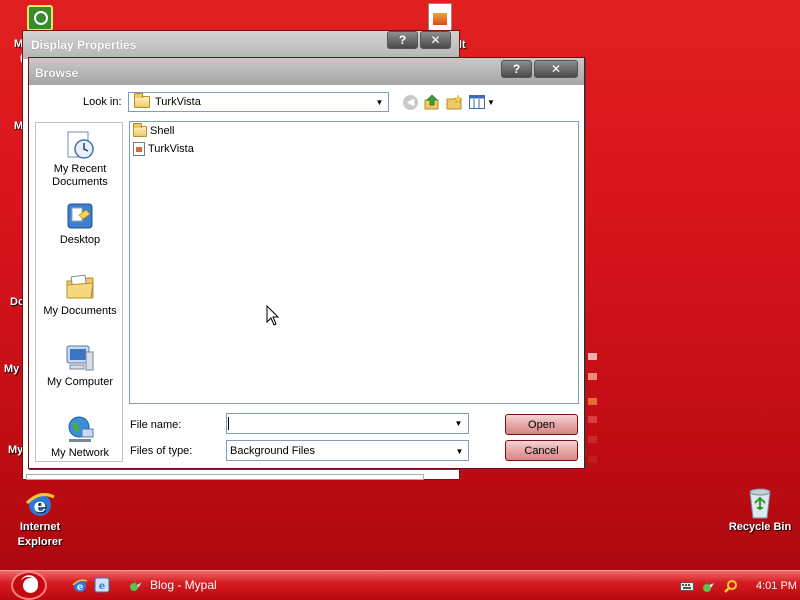 Image resolution: width=800 pixels, height=600 pixels. I want to click on new-folder-icon, so click(454, 102).